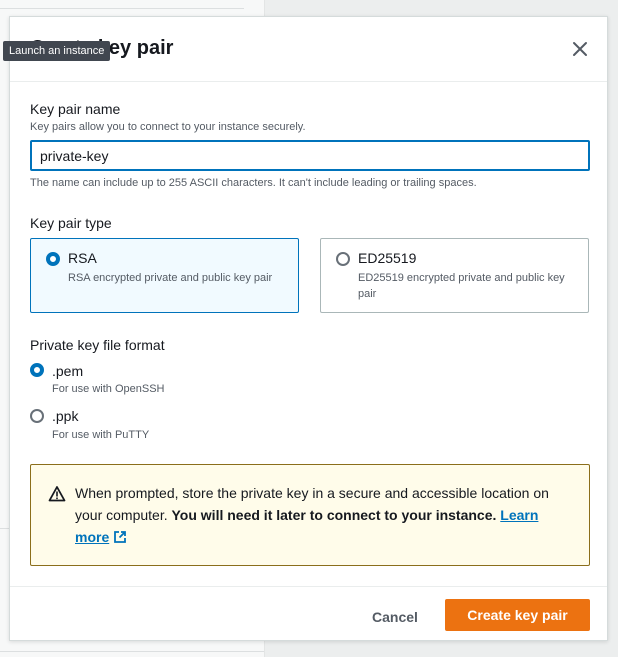 The height and width of the screenshot is (657, 618). Describe the element at coordinates (65, 416) in the screenshot. I see `ppk-title: .ppk` at that location.